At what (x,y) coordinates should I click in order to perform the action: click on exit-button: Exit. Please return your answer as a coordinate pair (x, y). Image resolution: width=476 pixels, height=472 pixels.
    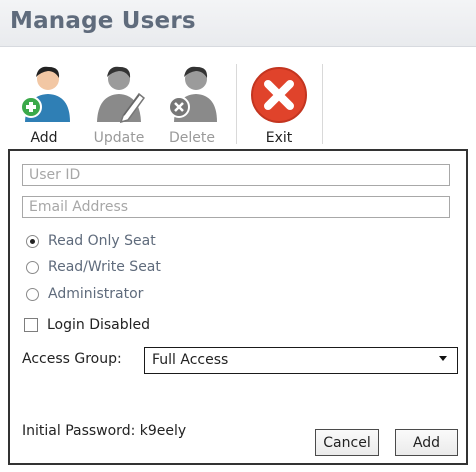
    Looking at the image, I should click on (279, 107).